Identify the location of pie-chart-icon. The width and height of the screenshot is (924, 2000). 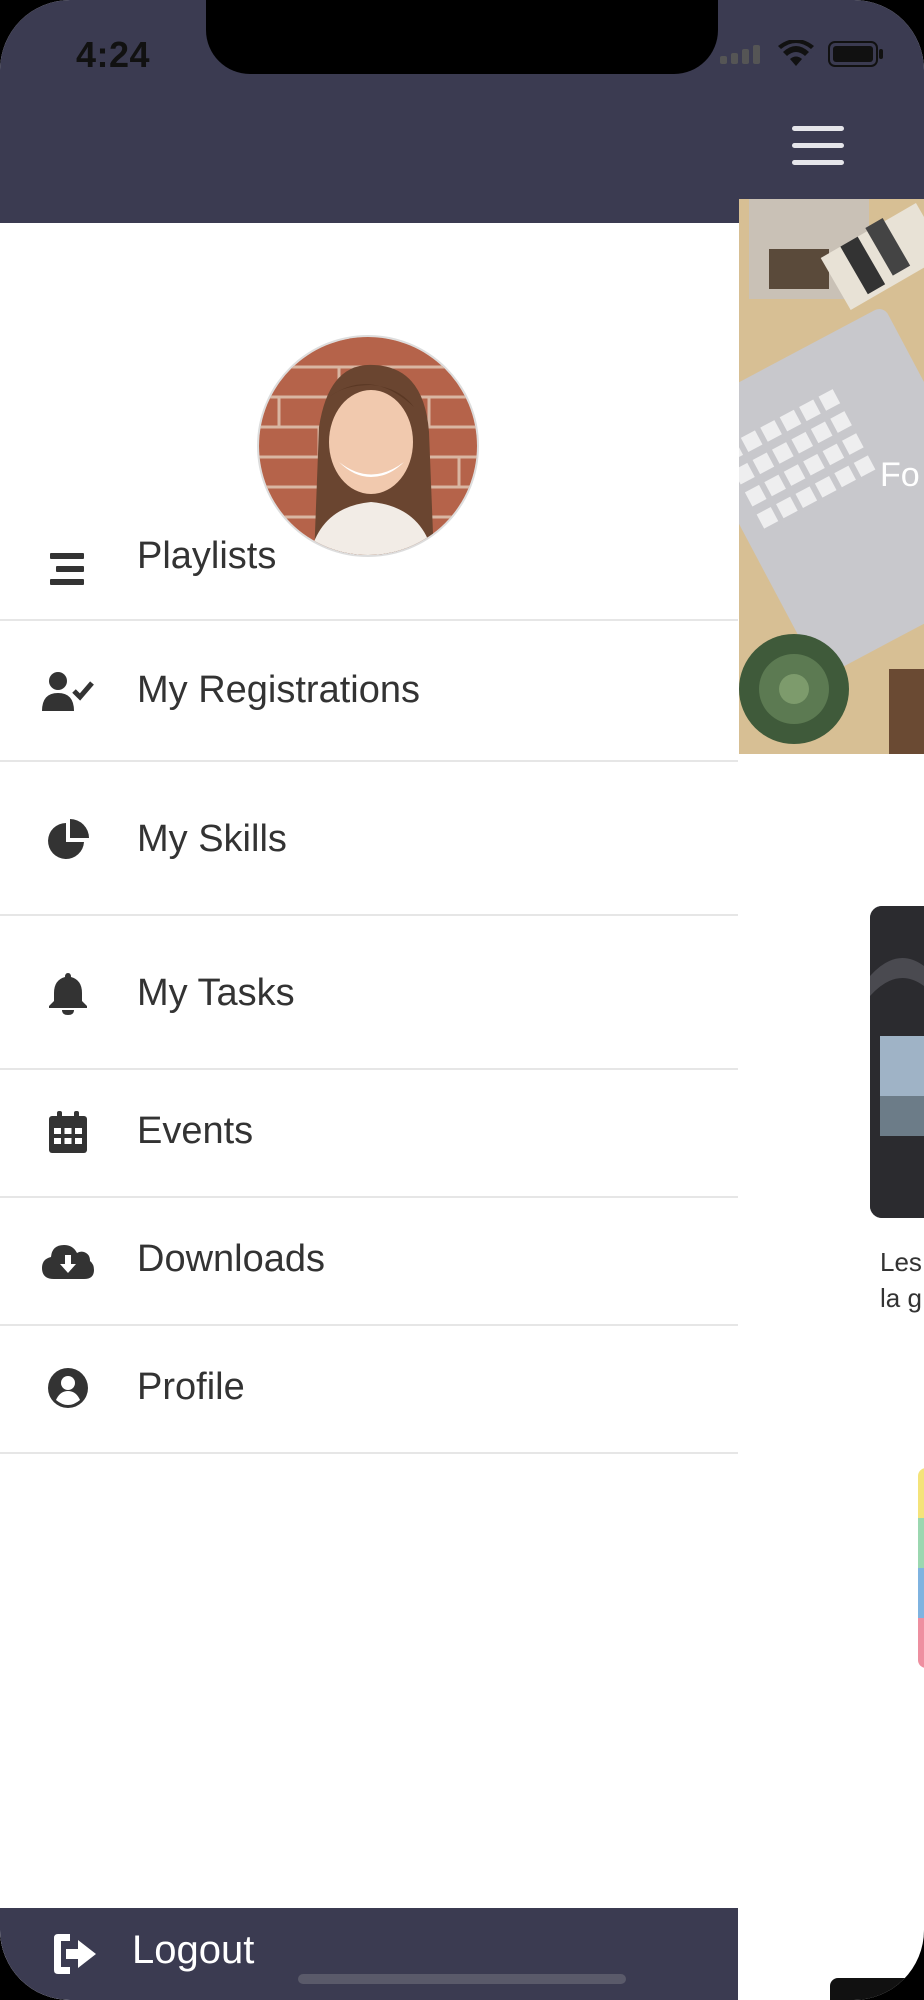
(68, 840).